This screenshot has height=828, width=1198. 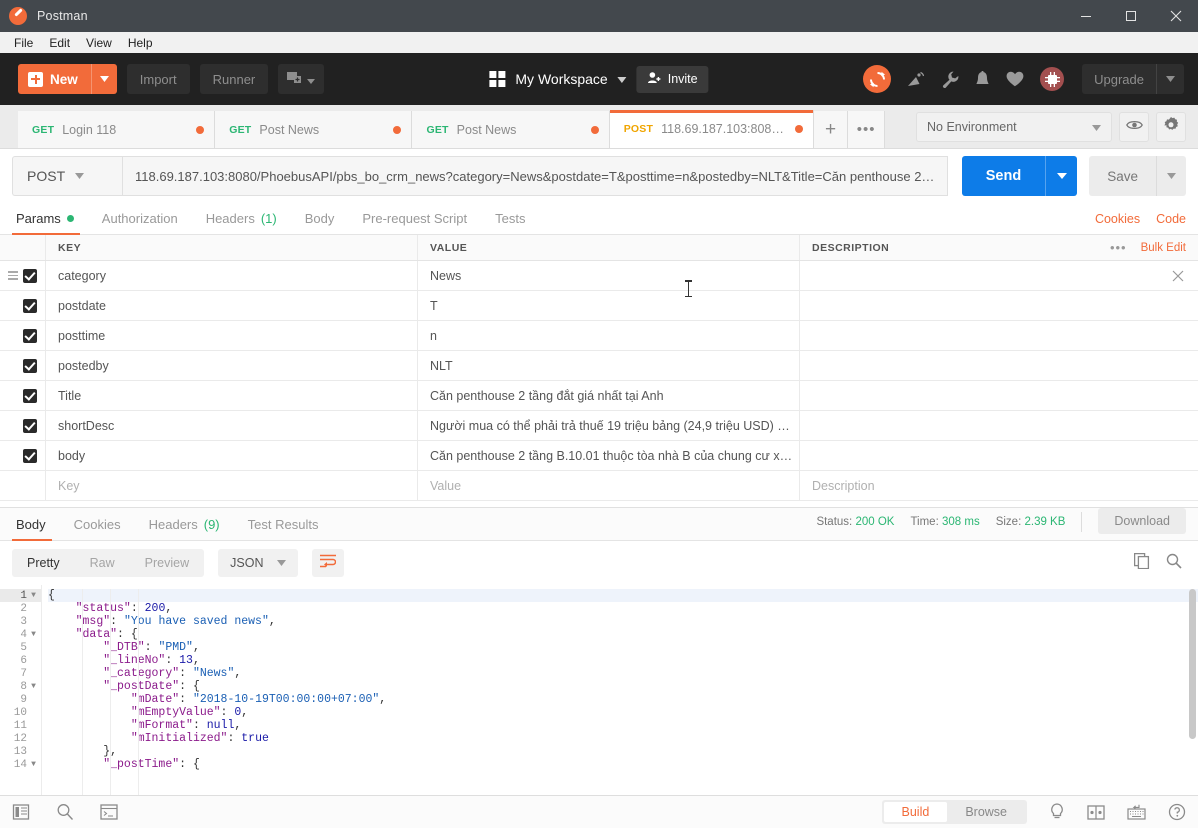 What do you see at coordinates (30, 275) in the screenshot?
I see `row-0-checkbox` at bounding box center [30, 275].